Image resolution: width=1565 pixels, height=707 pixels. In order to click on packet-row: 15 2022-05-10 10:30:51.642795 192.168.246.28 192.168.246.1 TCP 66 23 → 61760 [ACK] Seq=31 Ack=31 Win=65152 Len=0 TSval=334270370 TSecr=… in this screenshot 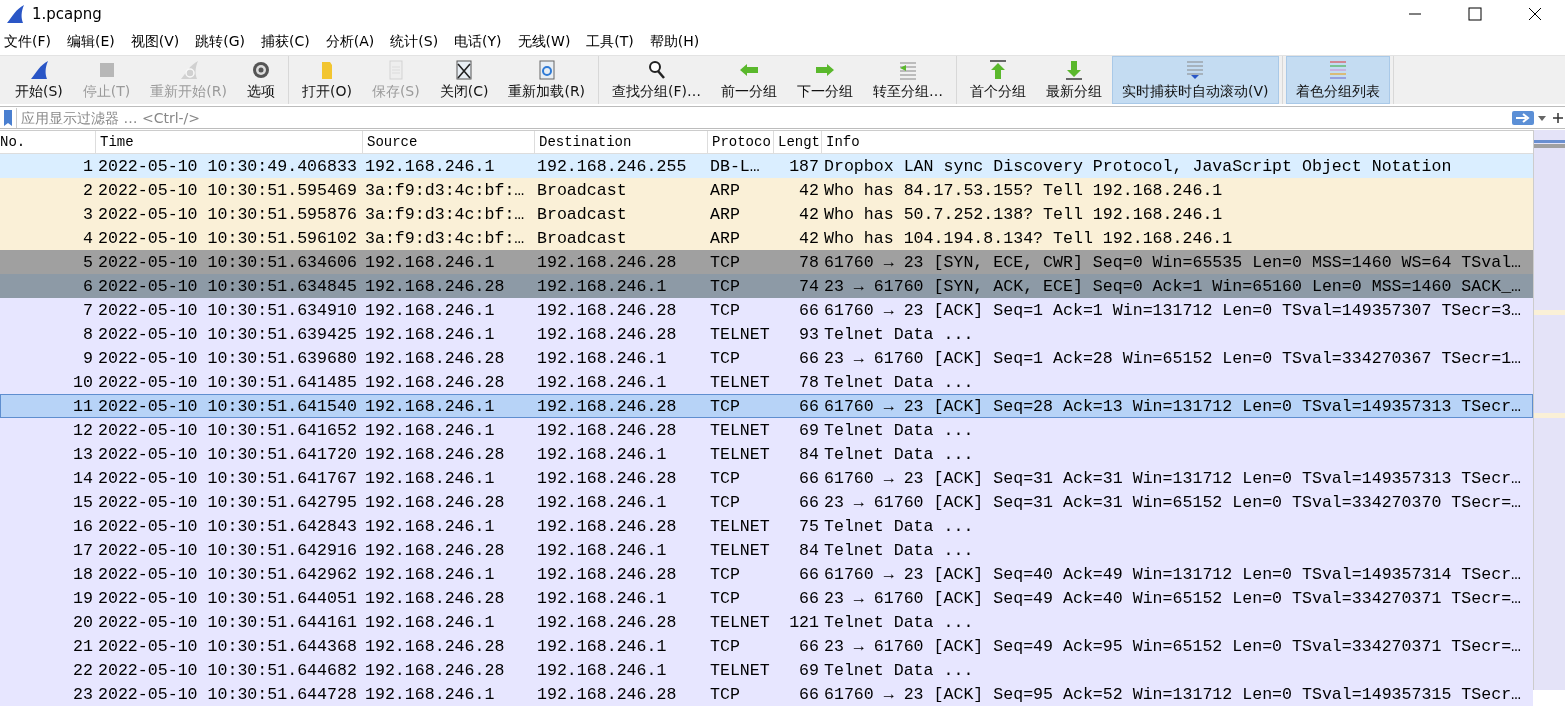, I will do `click(766, 502)`.